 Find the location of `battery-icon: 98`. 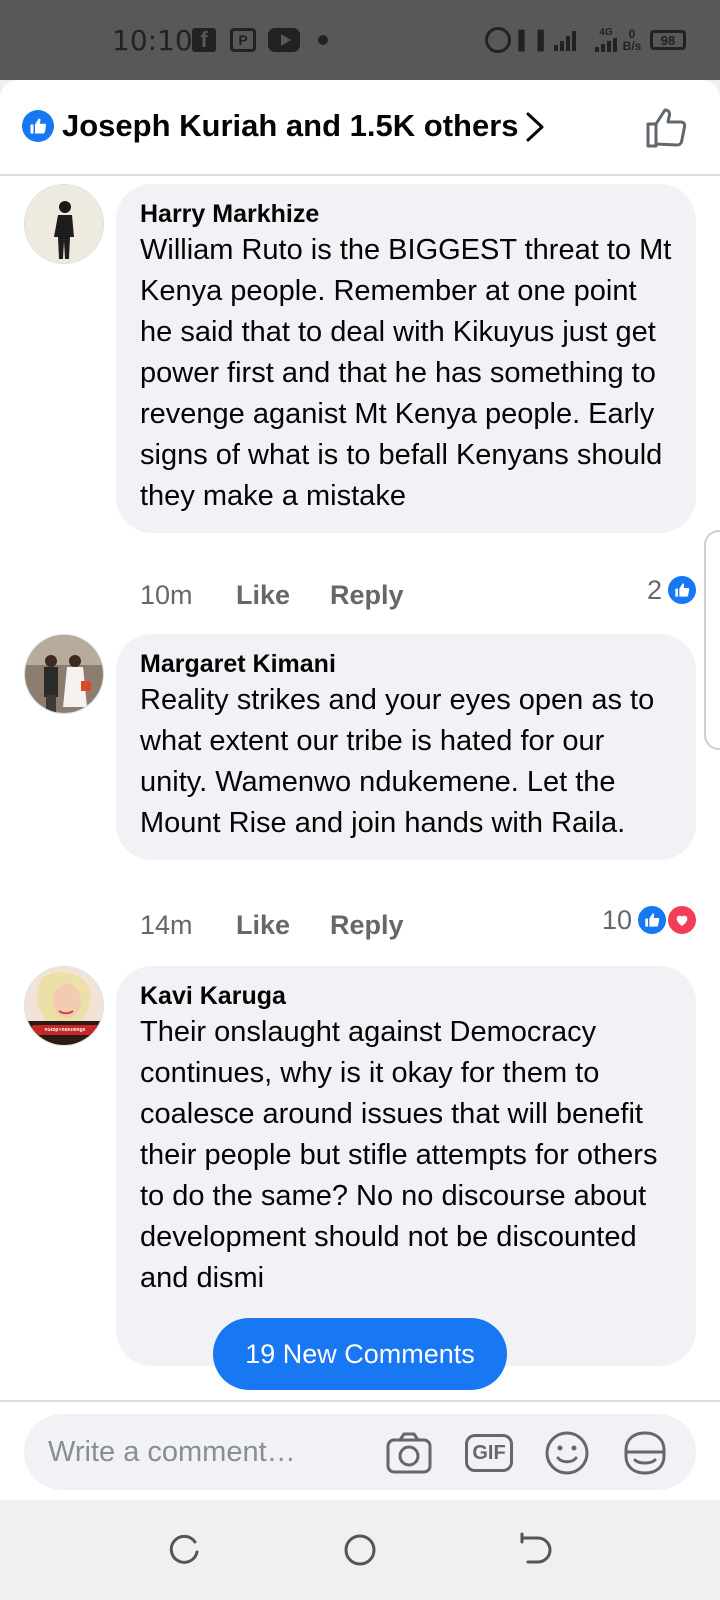

battery-icon: 98 is located at coordinates (668, 40).